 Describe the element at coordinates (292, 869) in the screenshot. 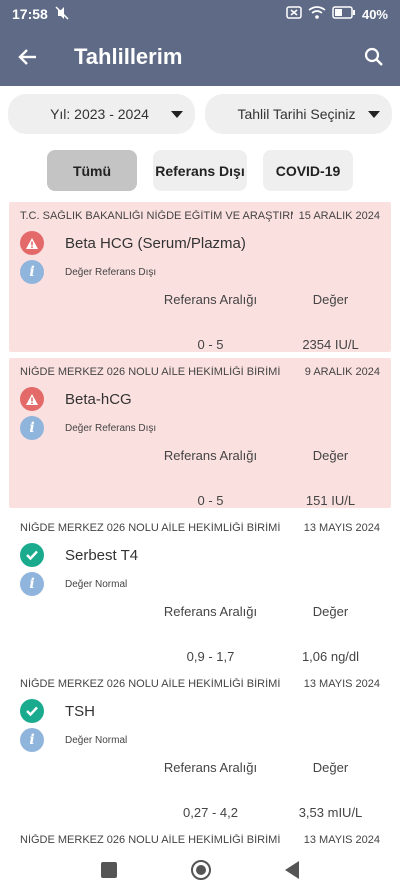

I see `back-nav-button` at that location.